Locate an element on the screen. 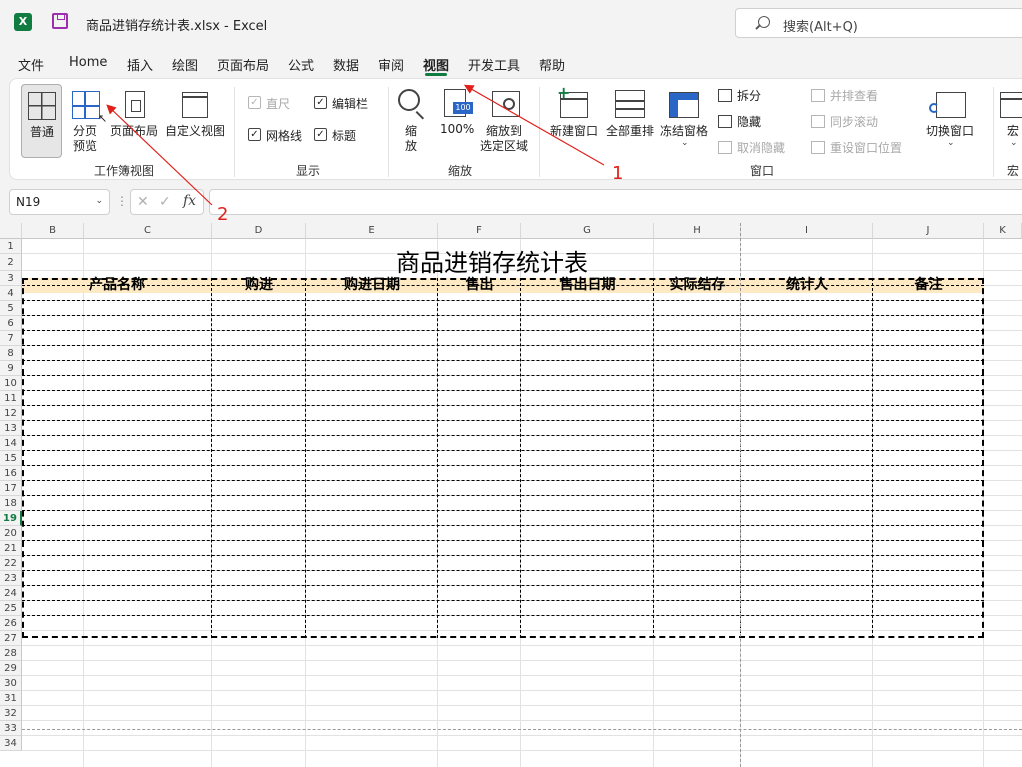  page-break-preview-button: 分页 预览 ↖ is located at coordinates (88, 121).